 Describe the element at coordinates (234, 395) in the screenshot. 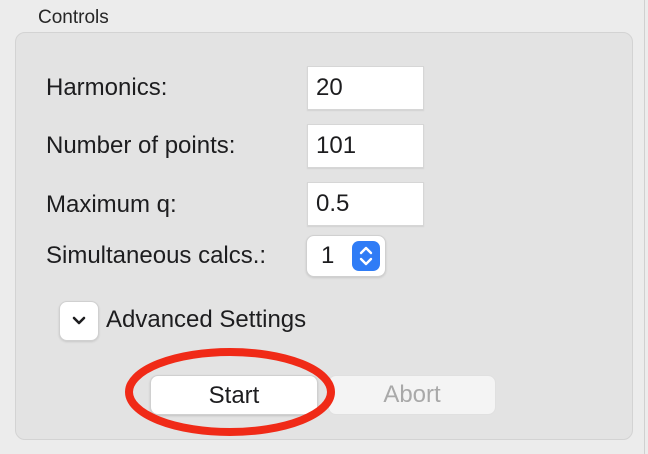

I see `start-button: Start` at that location.